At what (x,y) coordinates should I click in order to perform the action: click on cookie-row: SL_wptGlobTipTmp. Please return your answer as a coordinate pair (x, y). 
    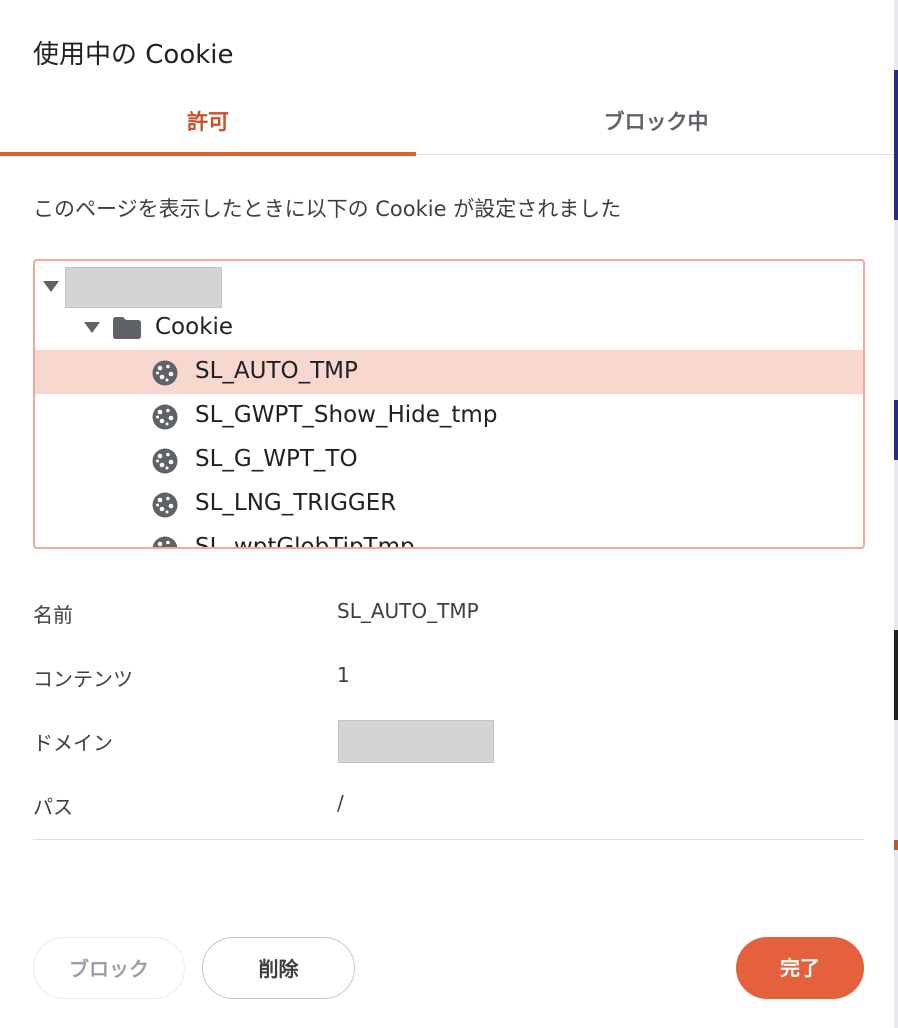
    Looking at the image, I should click on (449, 537).